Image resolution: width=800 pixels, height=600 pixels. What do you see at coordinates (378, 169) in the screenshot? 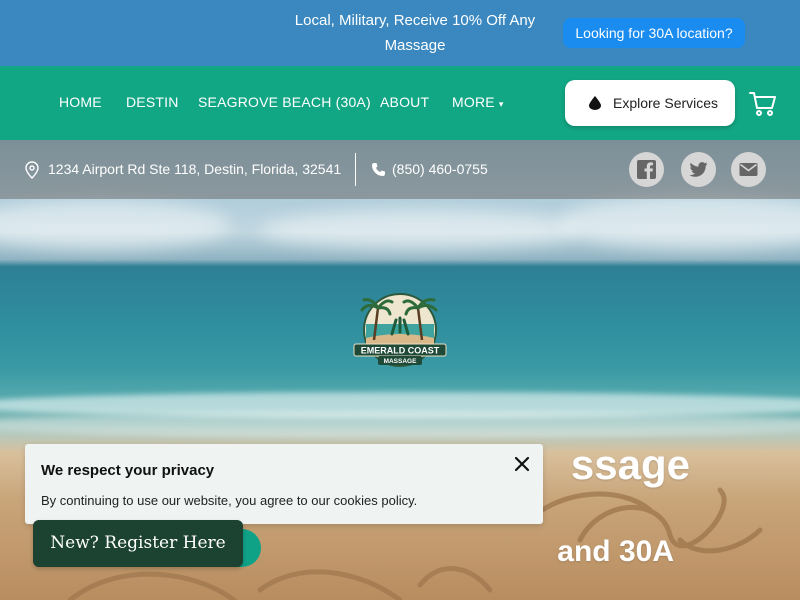
I see `phone-icon` at bounding box center [378, 169].